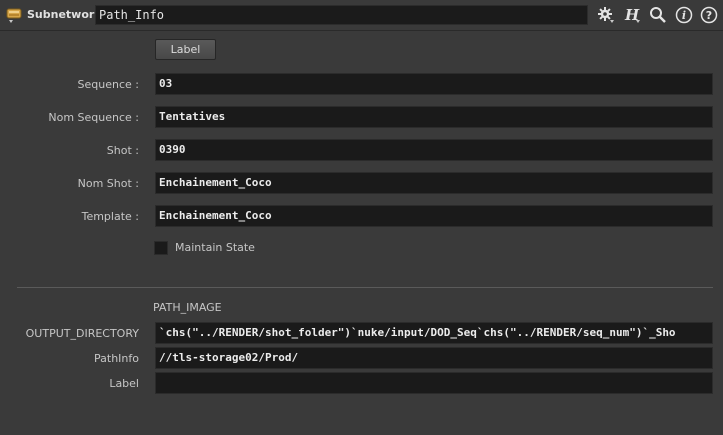  I want to click on section-separator, so click(365, 287).